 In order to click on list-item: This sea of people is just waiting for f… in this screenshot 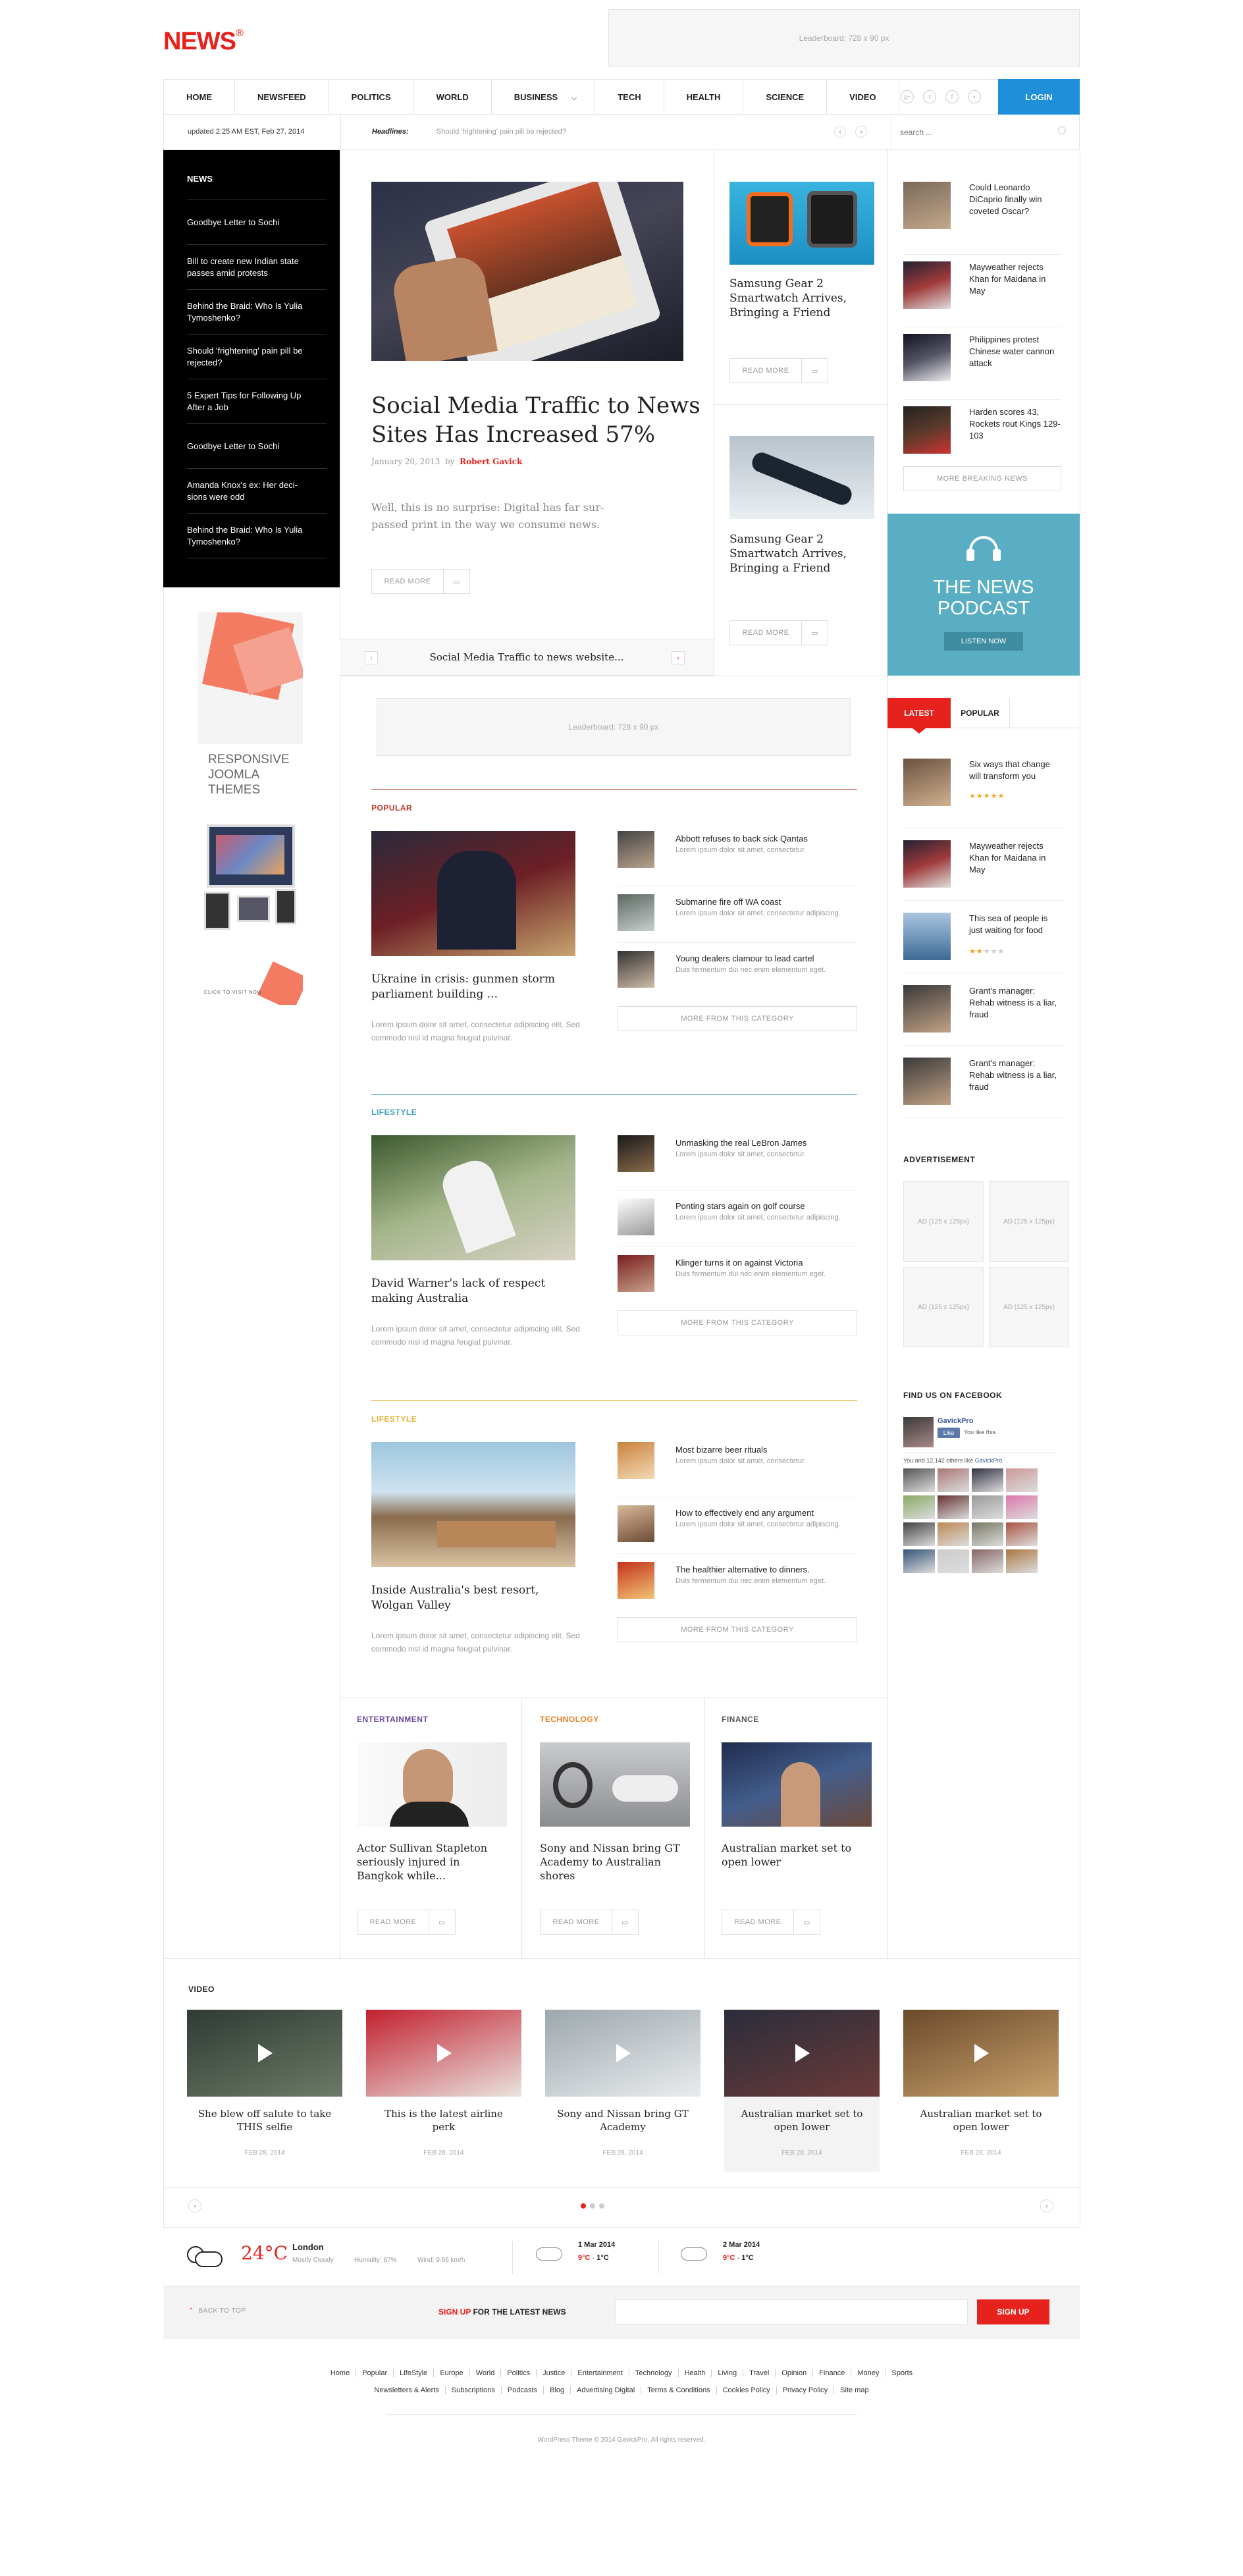, I will do `click(983, 937)`.